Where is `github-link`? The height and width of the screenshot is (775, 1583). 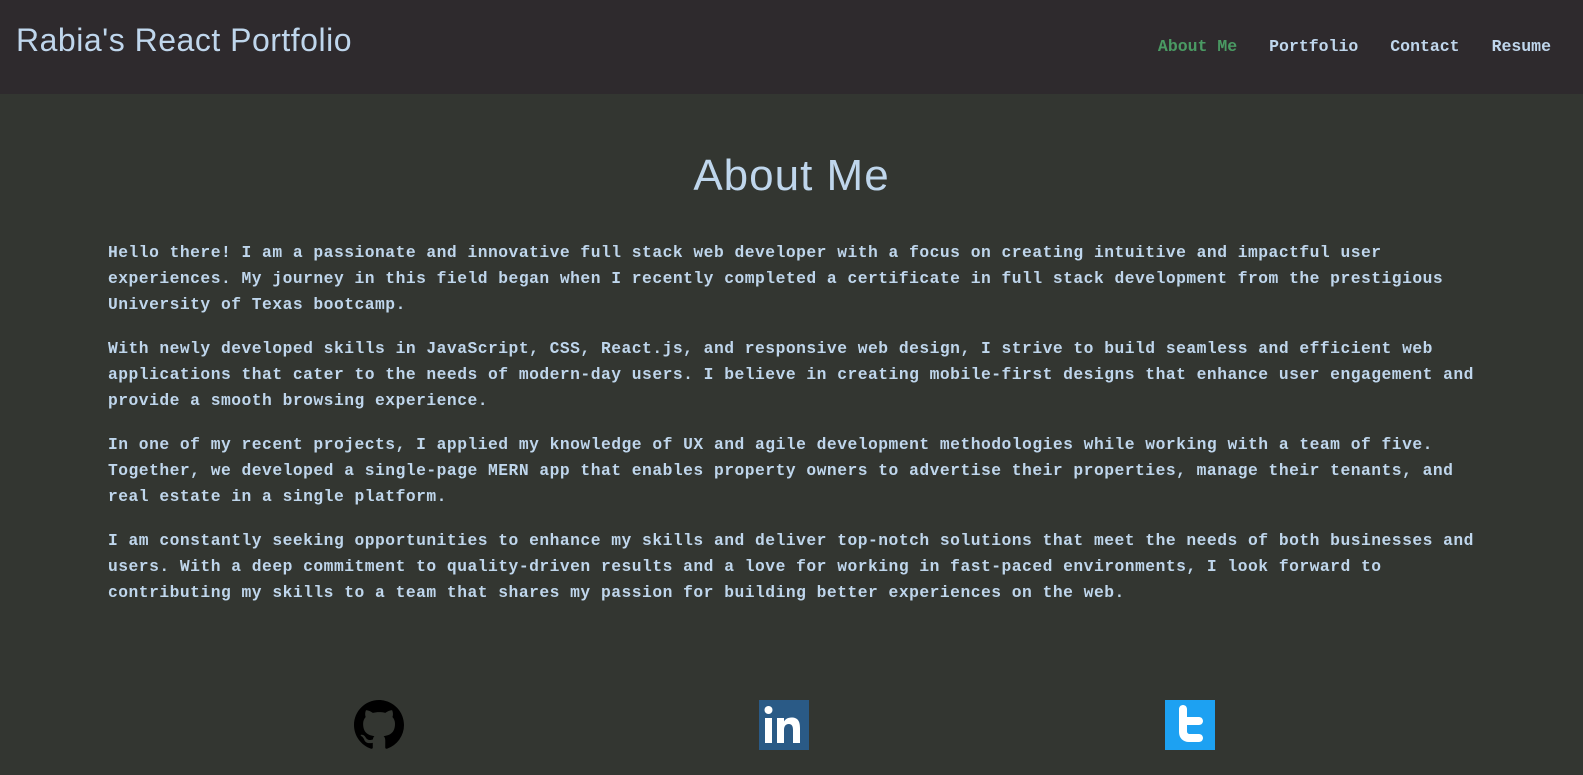
github-link is located at coordinates (379, 725).